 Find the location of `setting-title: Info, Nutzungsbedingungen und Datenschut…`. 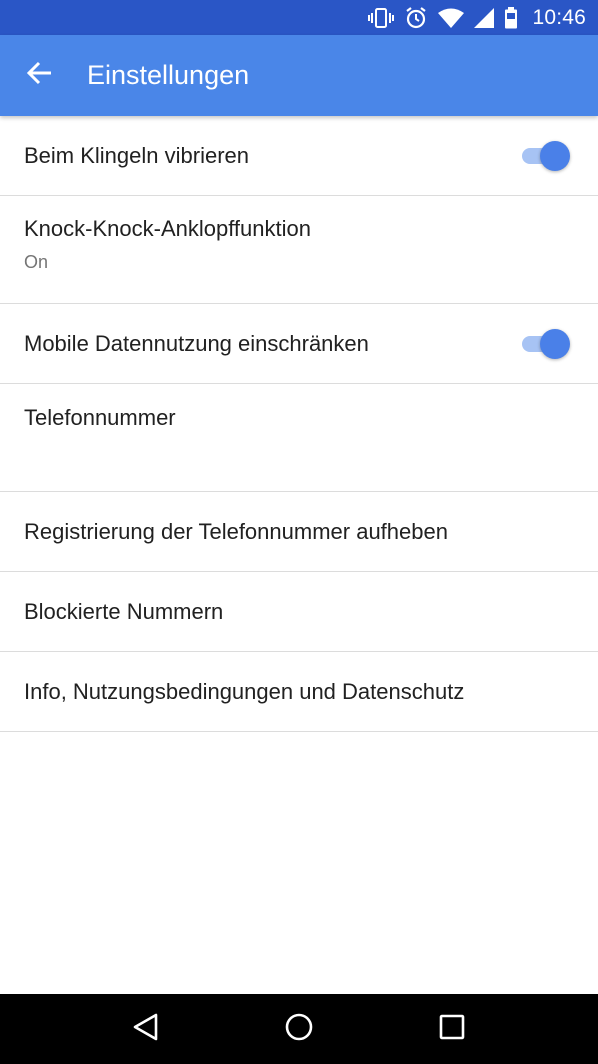

setting-title: Info, Nutzungsbedingungen und Datenschut… is located at coordinates (244, 691).